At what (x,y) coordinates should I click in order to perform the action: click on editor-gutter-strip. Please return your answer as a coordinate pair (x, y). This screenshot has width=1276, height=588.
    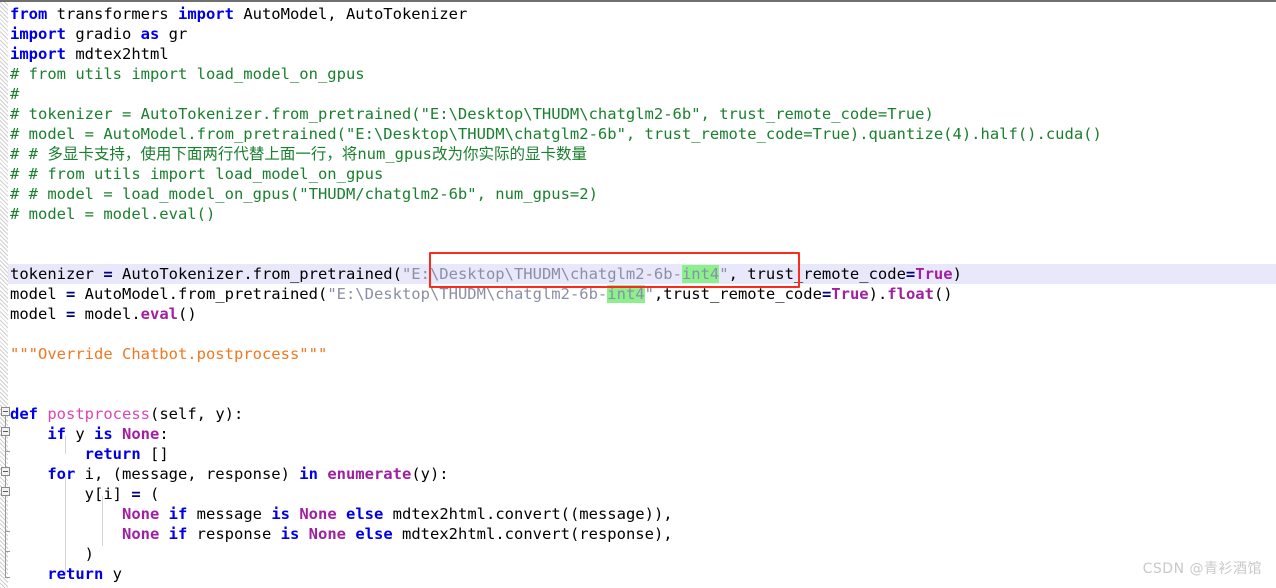
    Looking at the image, I should click on (4, 295).